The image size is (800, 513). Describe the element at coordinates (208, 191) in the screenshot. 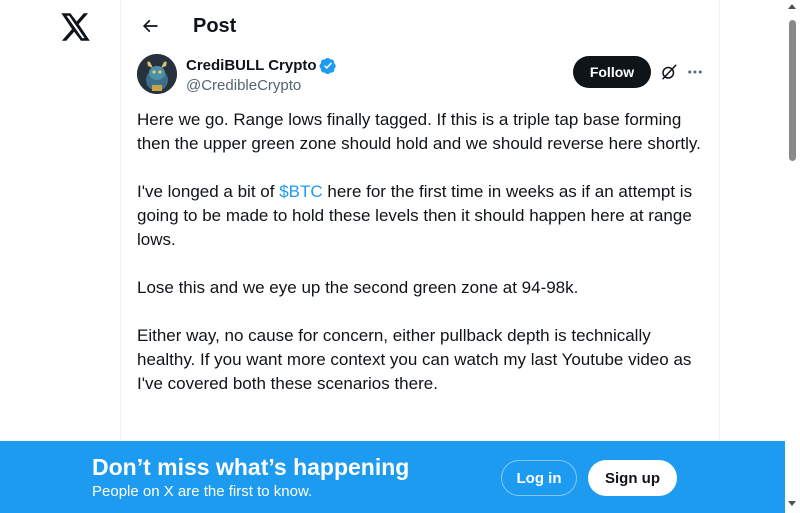

I see `tweet-text-segment: I've longed a bit of` at that location.